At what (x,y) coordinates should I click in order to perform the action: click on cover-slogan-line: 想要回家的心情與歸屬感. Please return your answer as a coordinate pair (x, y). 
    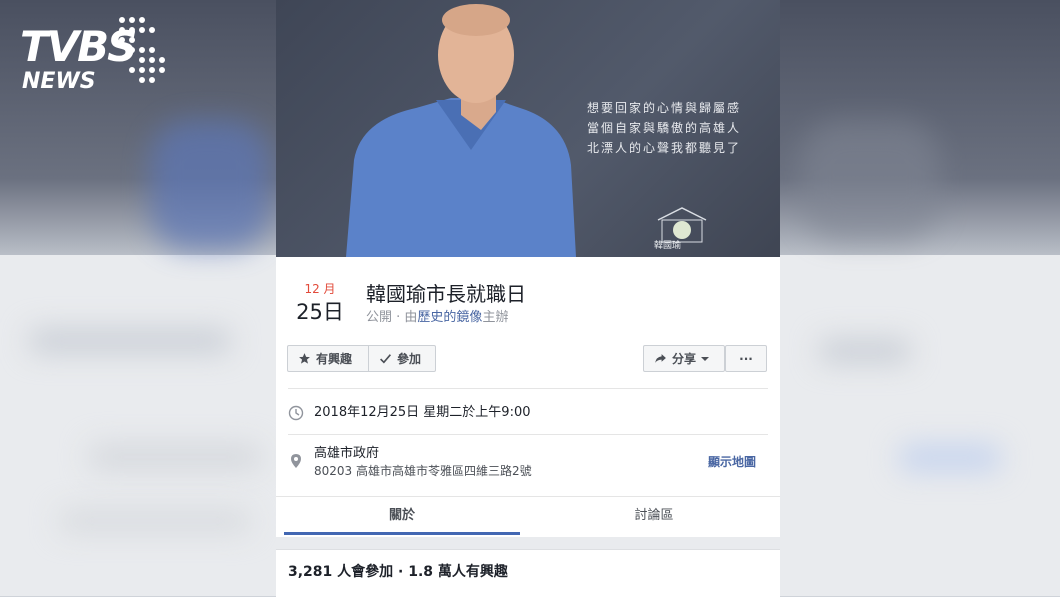
    Looking at the image, I should click on (663, 108).